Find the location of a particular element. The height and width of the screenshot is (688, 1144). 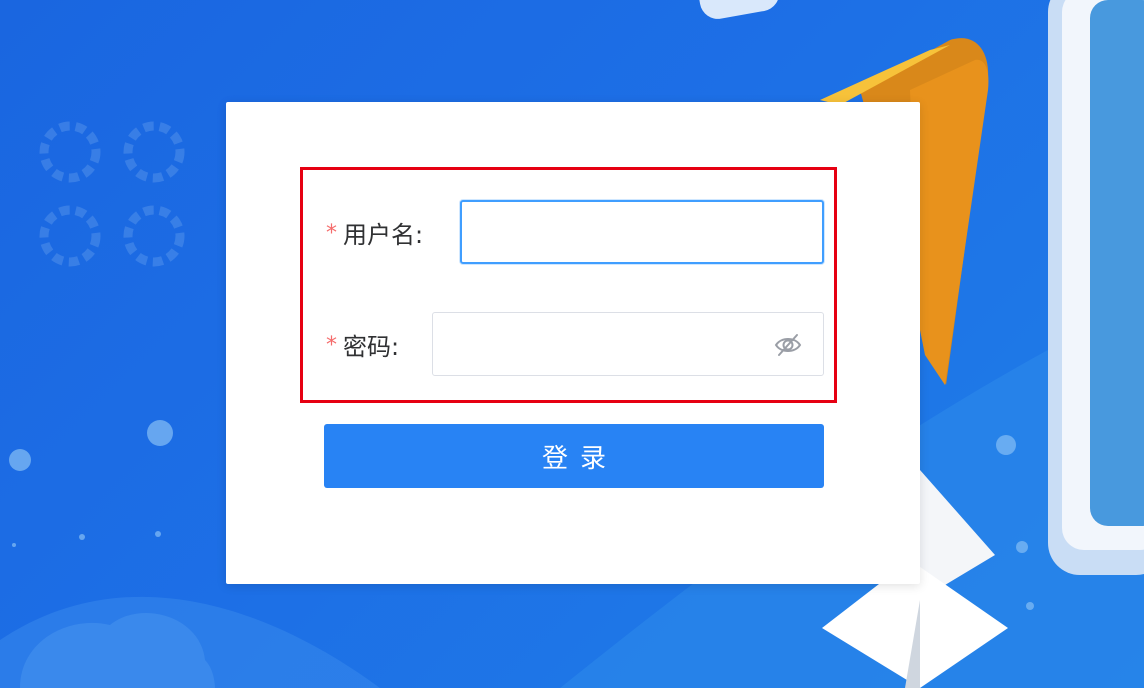

login-button: 登录 is located at coordinates (574, 456).